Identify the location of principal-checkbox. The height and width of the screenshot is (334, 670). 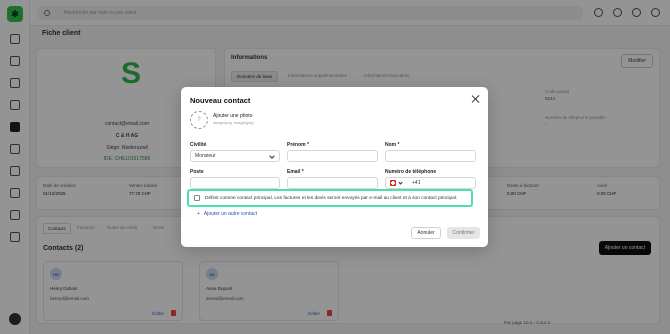
(197, 198).